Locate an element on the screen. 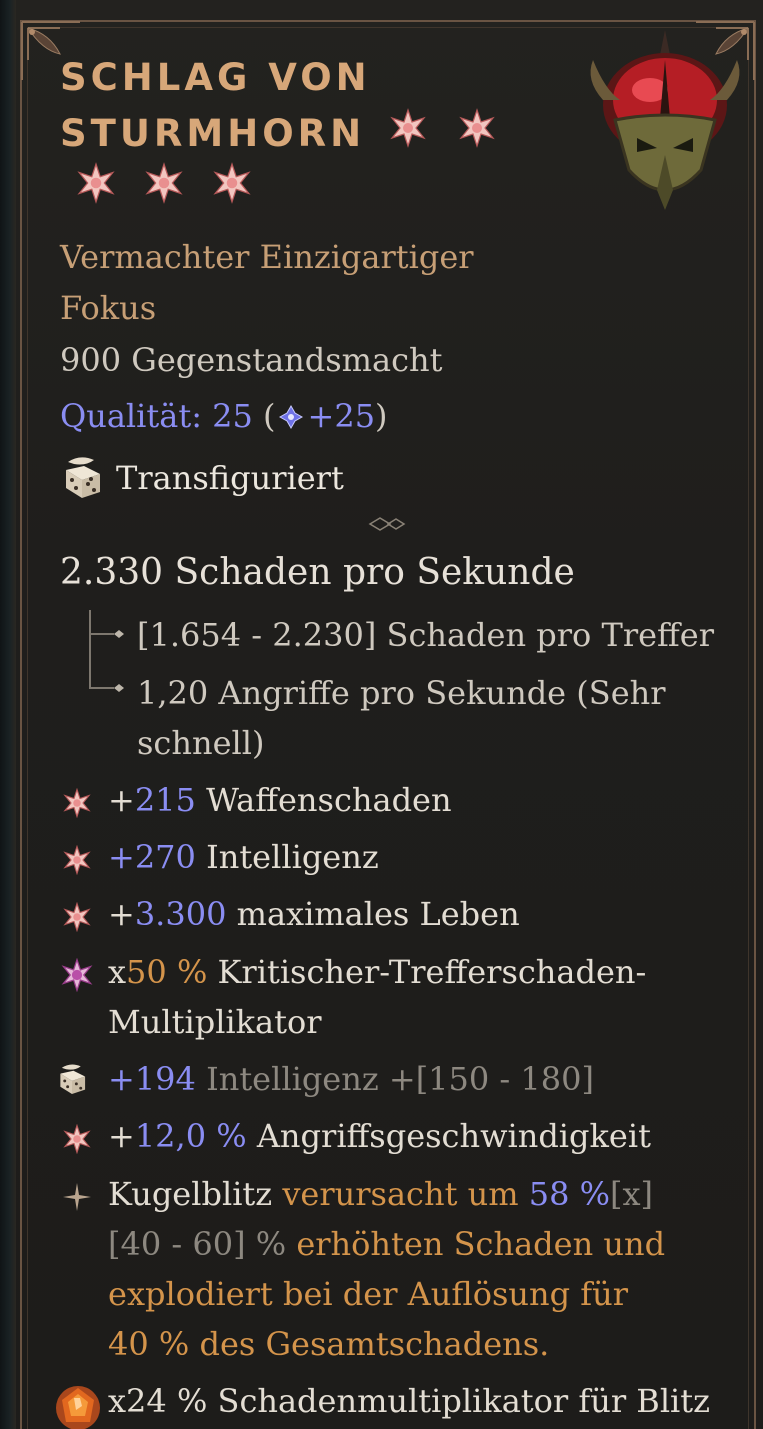 The height and width of the screenshot is (1429, 763). fire-gem-icon is located at coordinates (78, 1406).